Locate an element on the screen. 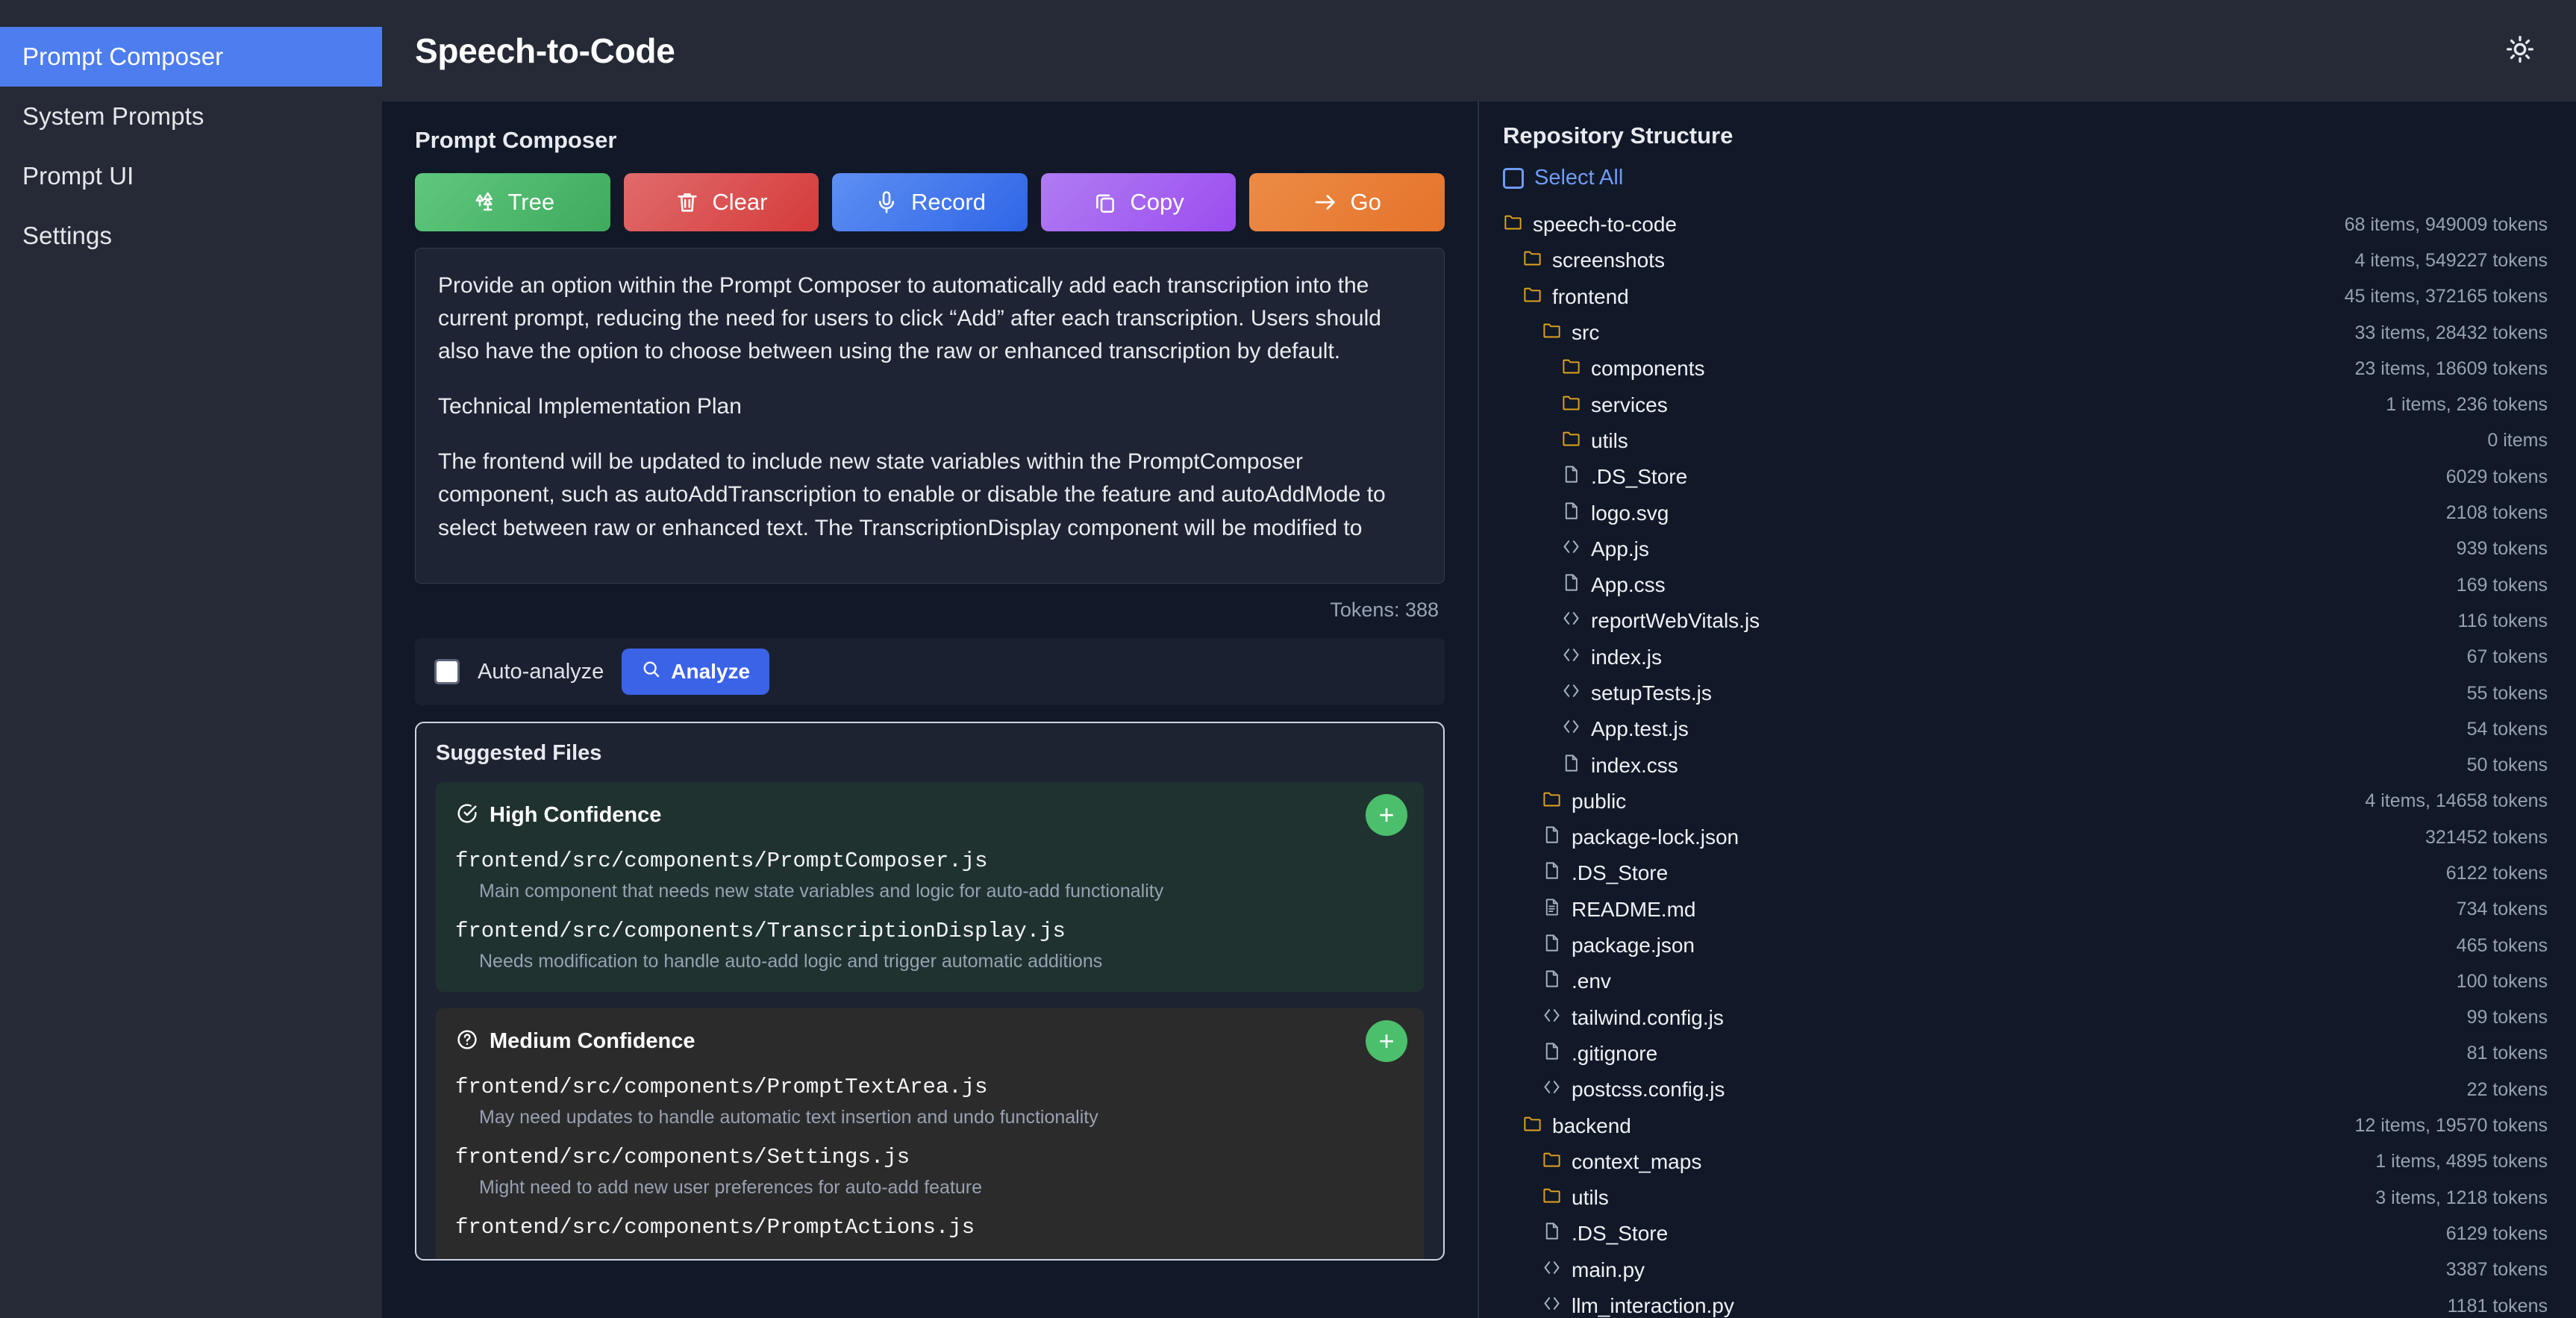 This screenshot has height=1318, width=2576. select-all-checkbox is located at coordinates (1513, 178).